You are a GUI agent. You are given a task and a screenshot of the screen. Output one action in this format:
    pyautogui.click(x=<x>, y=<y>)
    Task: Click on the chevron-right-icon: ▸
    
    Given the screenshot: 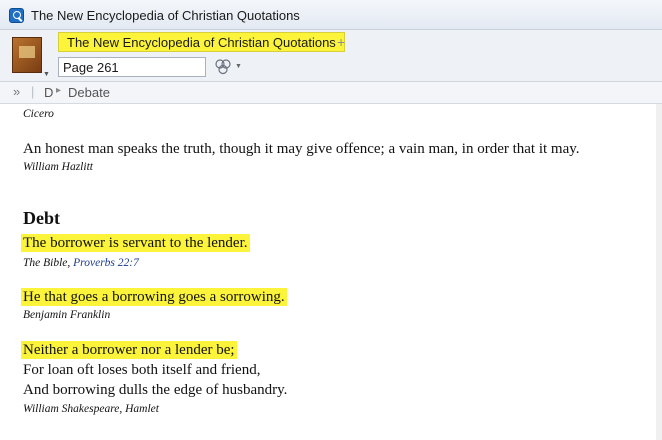 What is the action you would take?
    pyautogui.click(x=59, y=90)
    